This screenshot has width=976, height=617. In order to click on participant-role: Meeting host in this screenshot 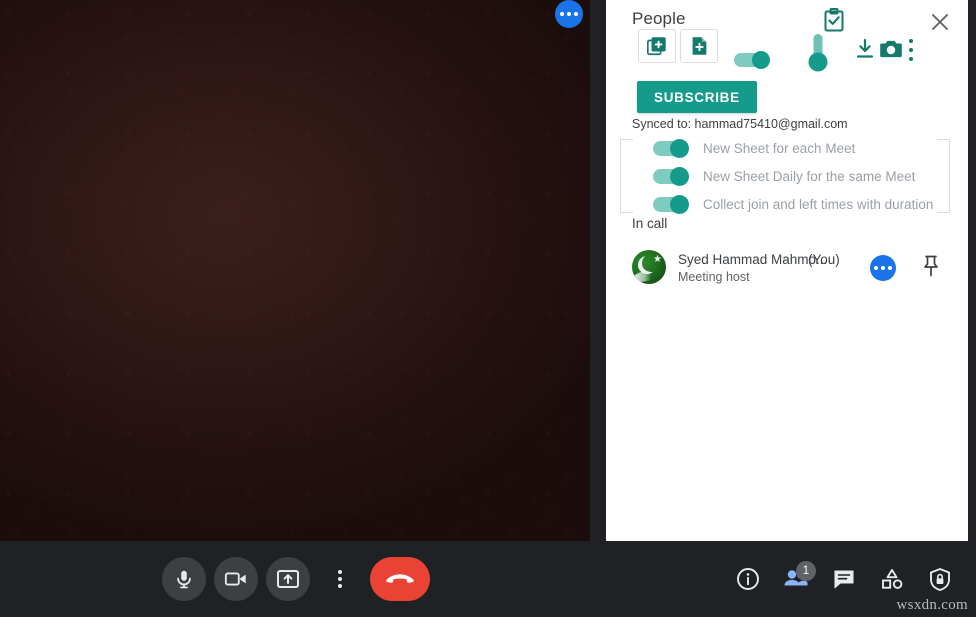, I will do `click(714, 277)`.